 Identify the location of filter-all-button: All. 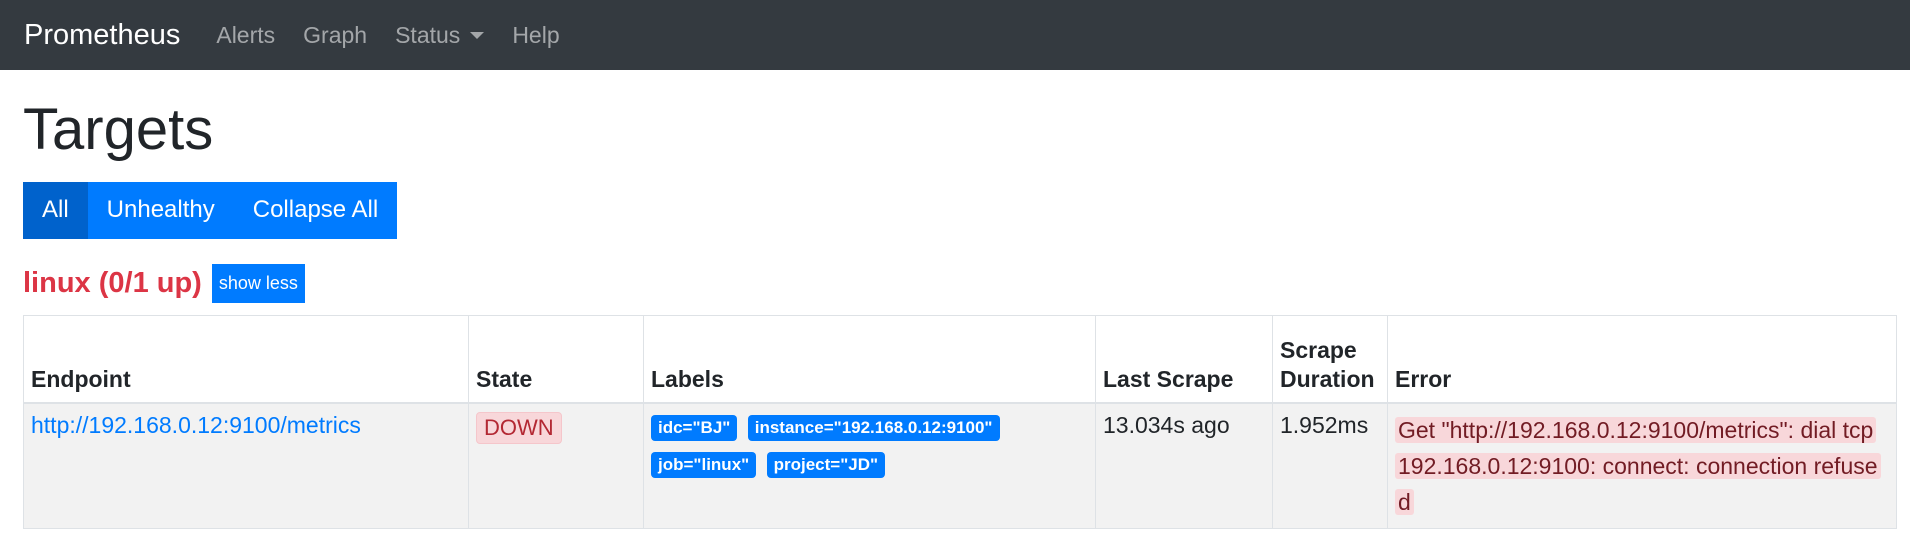
(55, 210).